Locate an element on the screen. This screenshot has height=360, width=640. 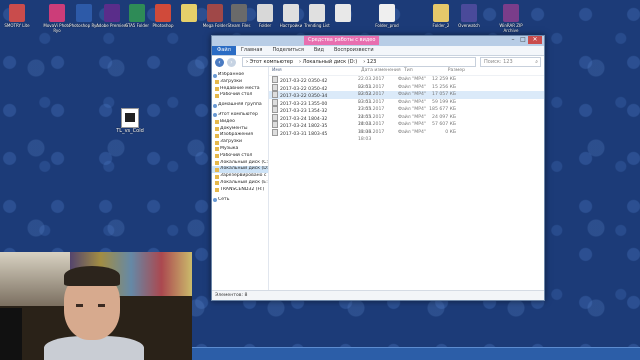
person-eye-left is located at coordinates (79, 305).